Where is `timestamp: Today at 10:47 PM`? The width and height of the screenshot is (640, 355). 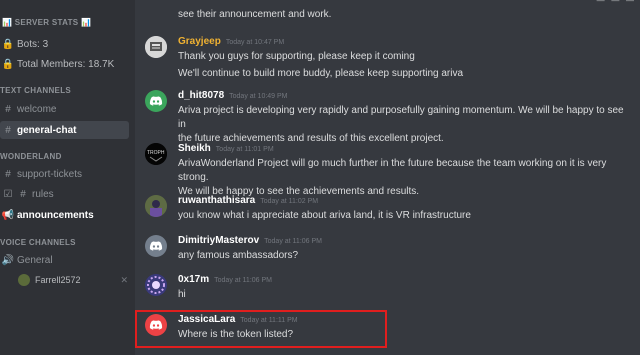 timestamp: Today at 10:47 PM is located at coordinates (255, 42).